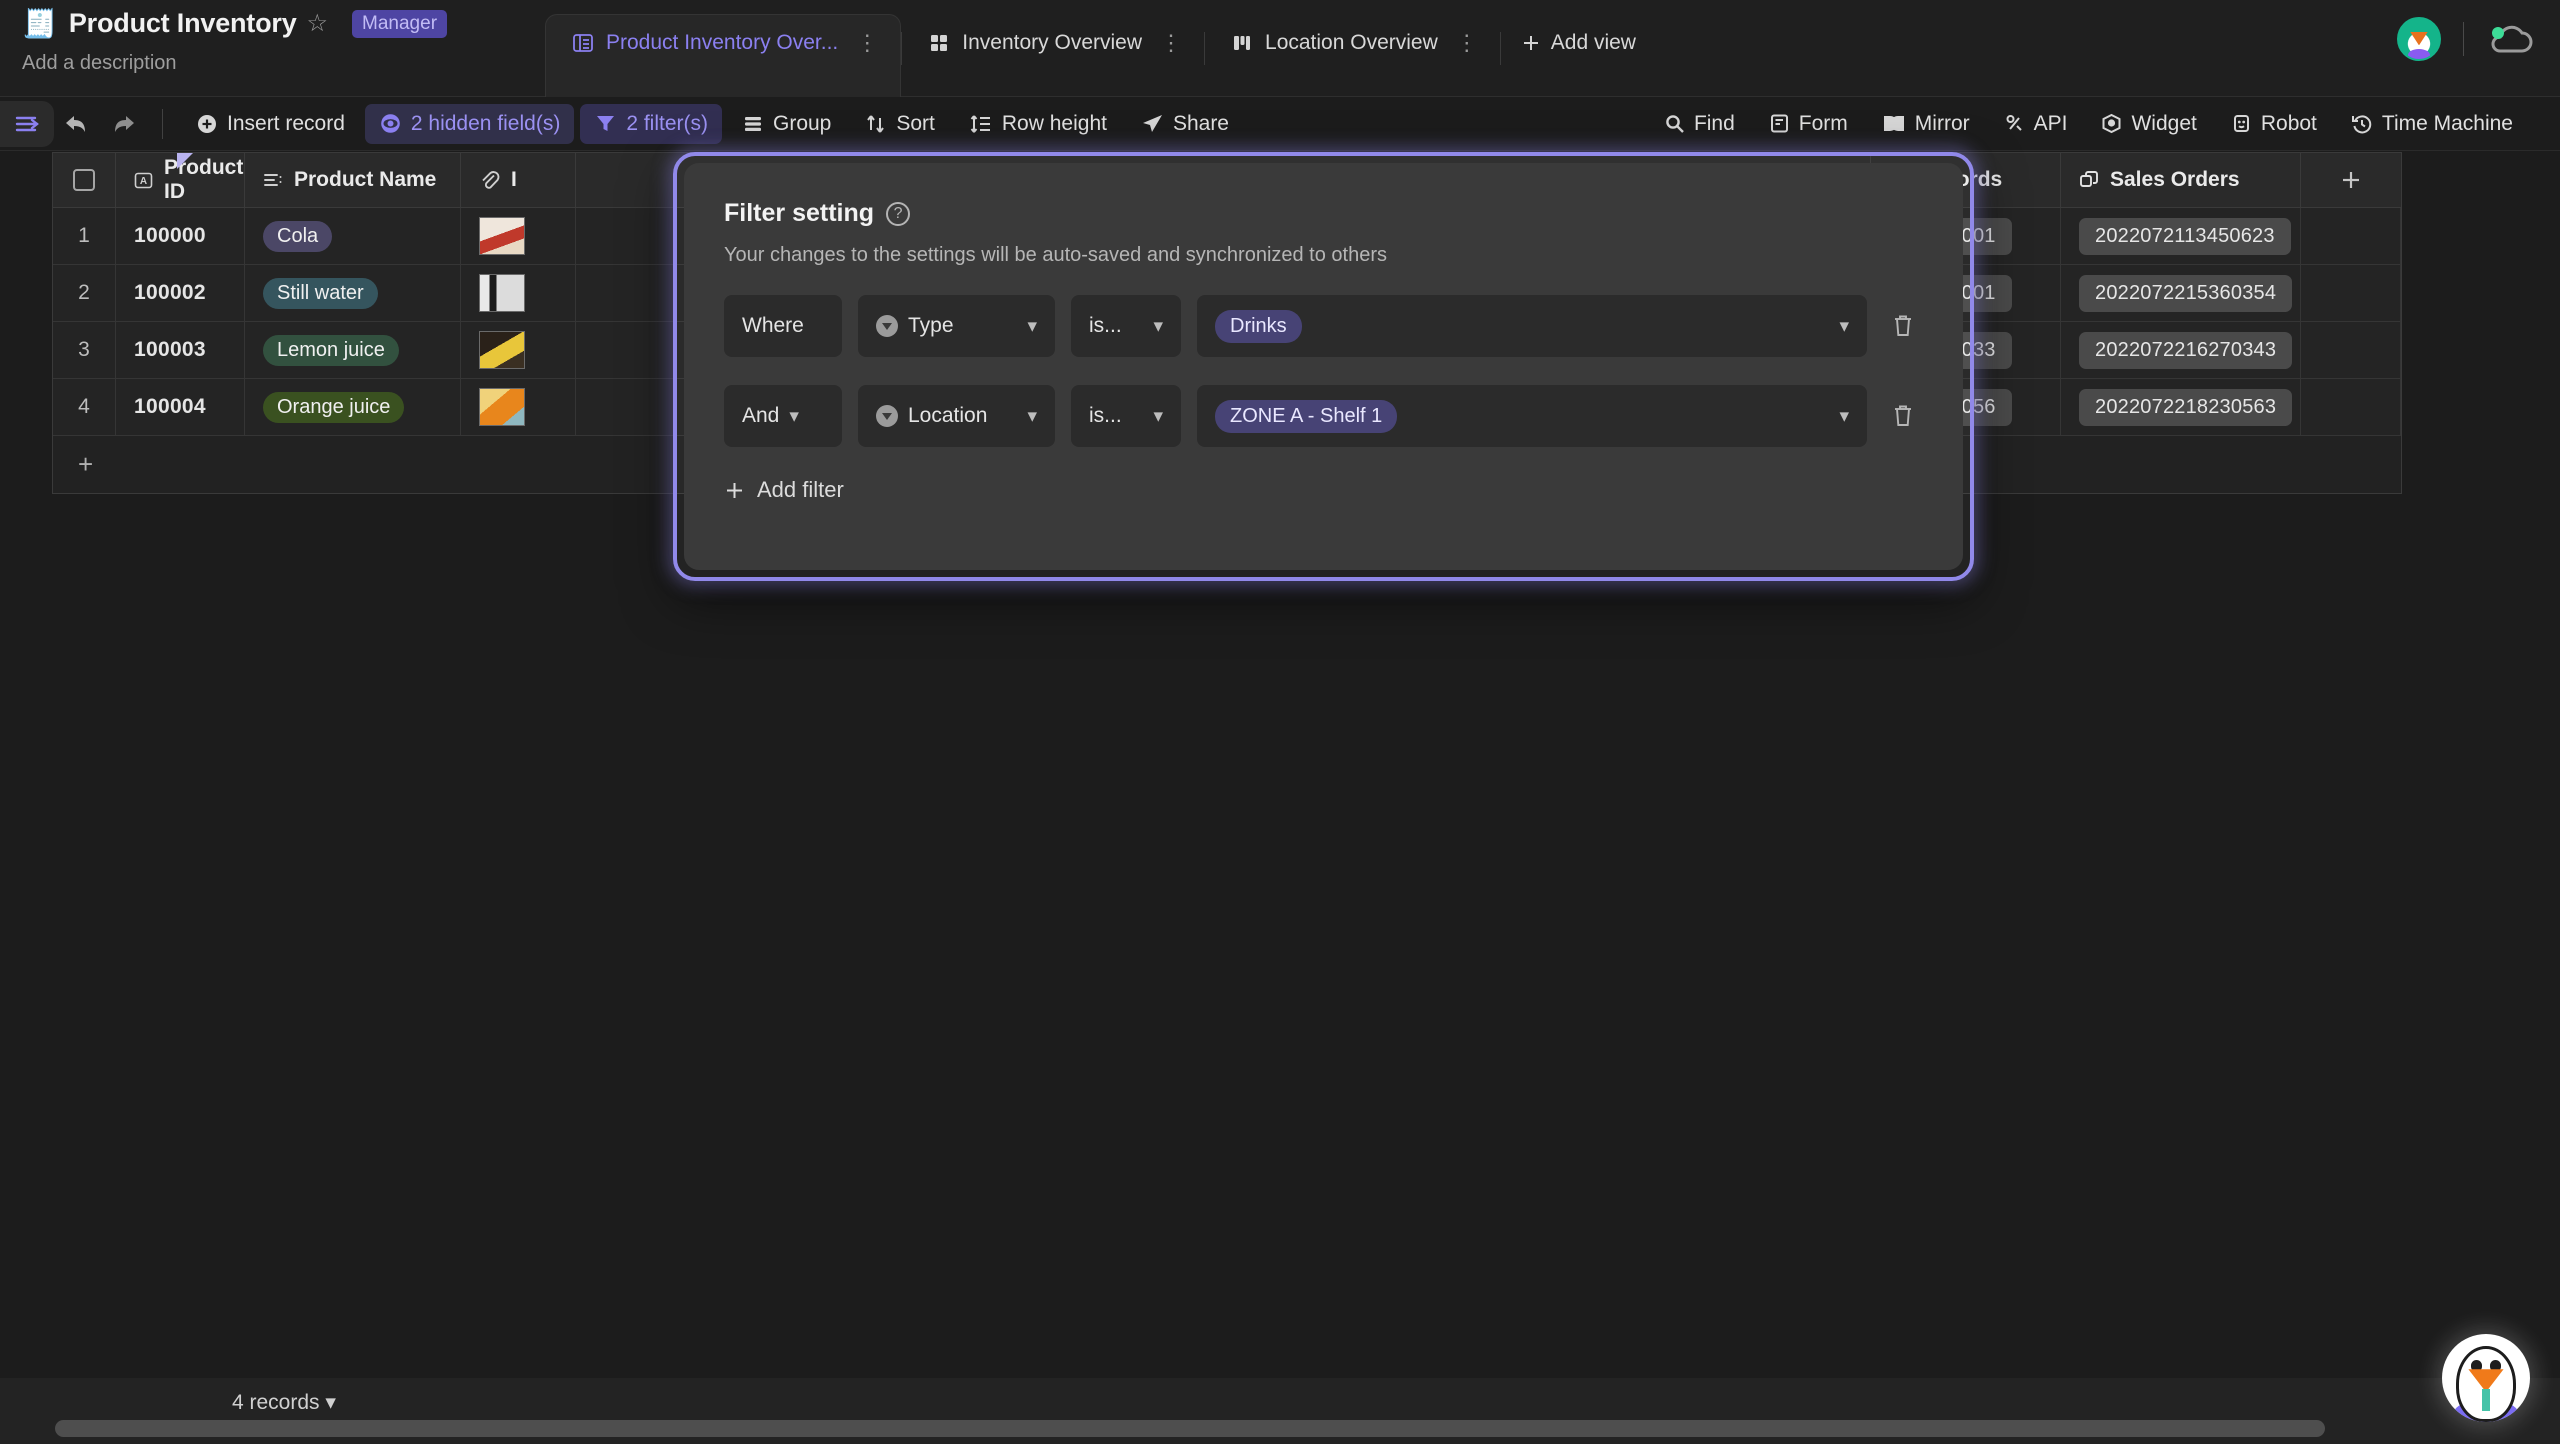 This screenshot has height=1444, width=2560. I want to click on group-button: Group, so click(786, 124).